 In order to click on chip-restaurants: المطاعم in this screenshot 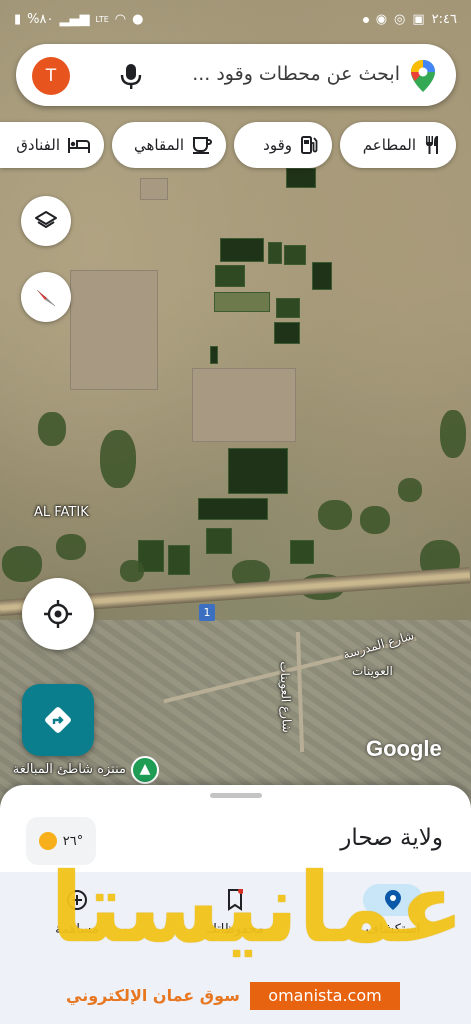, I will do `click(398, 145)`.